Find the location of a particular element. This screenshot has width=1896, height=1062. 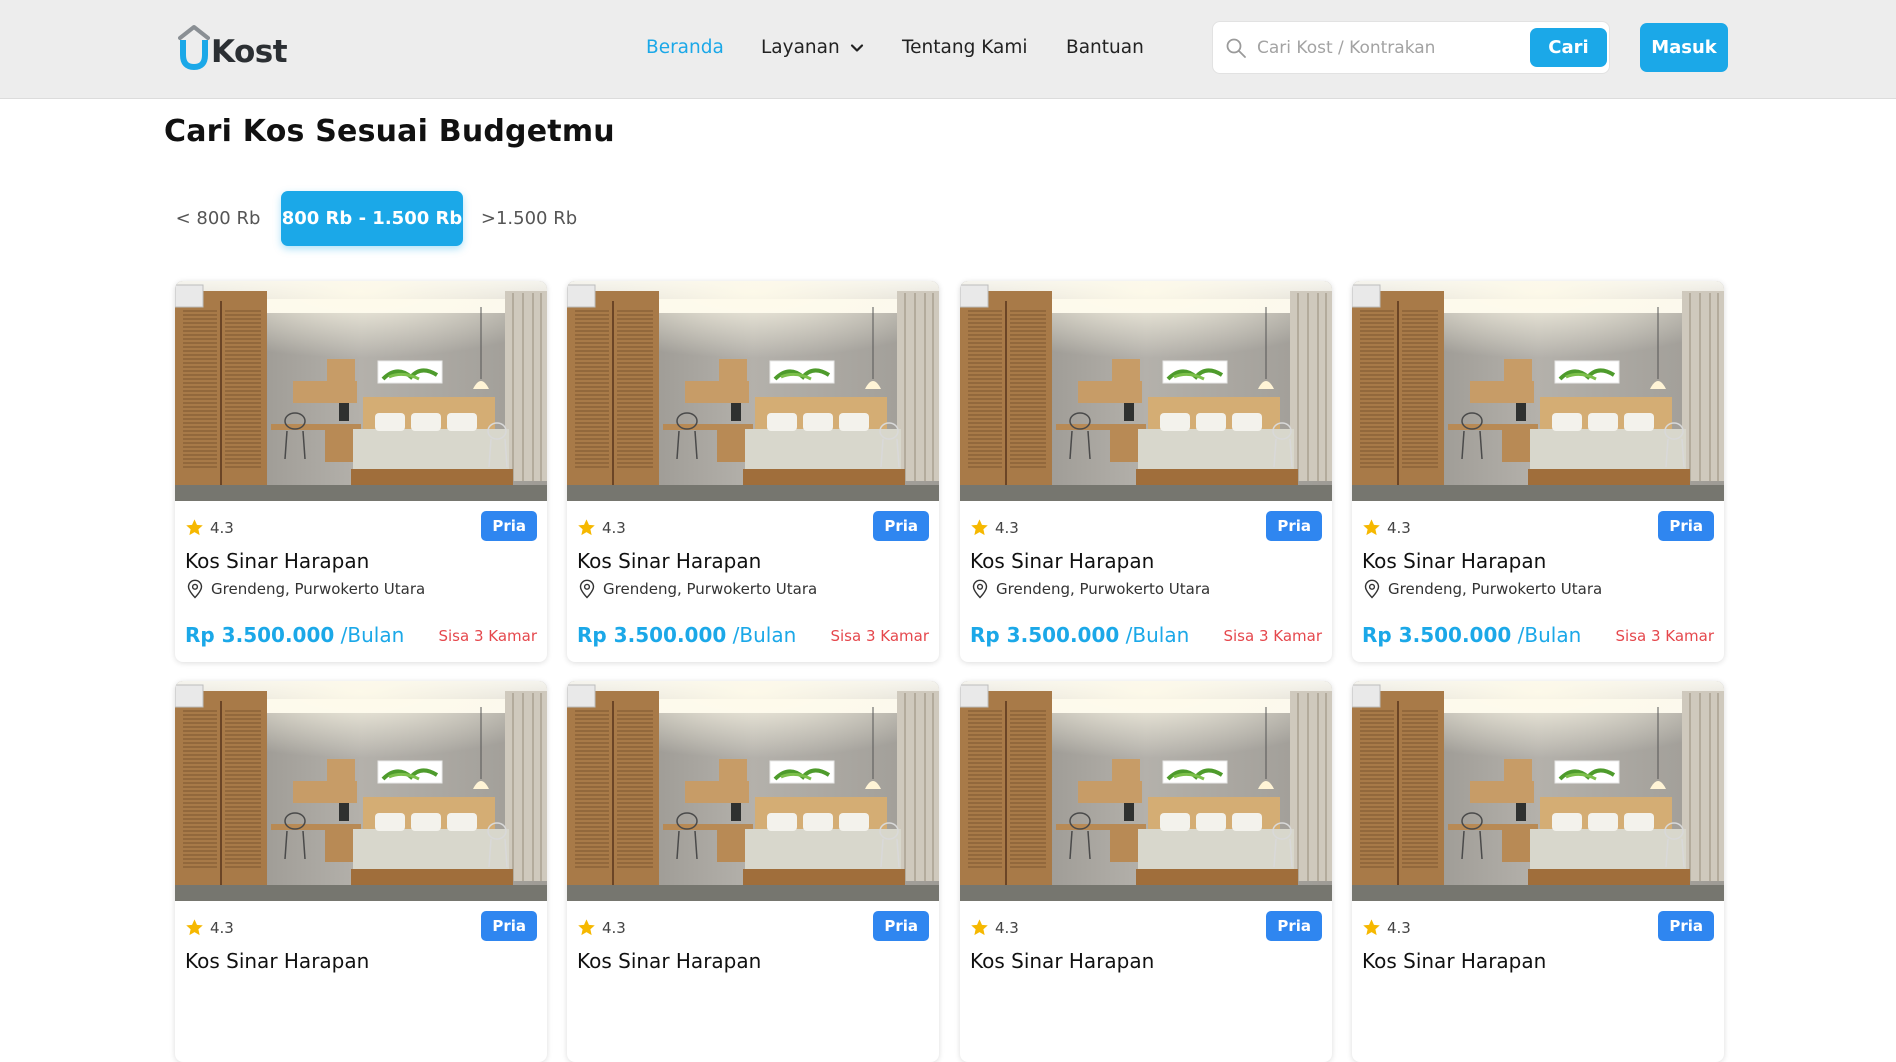

chevron-down-icon is located at coordinates (856, 48).